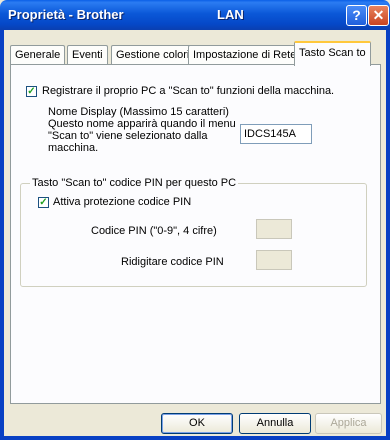 This screenshot has height=440, width=390. What do you see at coordinates (388, 235) in the screenshot?
I see `window-frame-right` at bounding box center [388, 235].